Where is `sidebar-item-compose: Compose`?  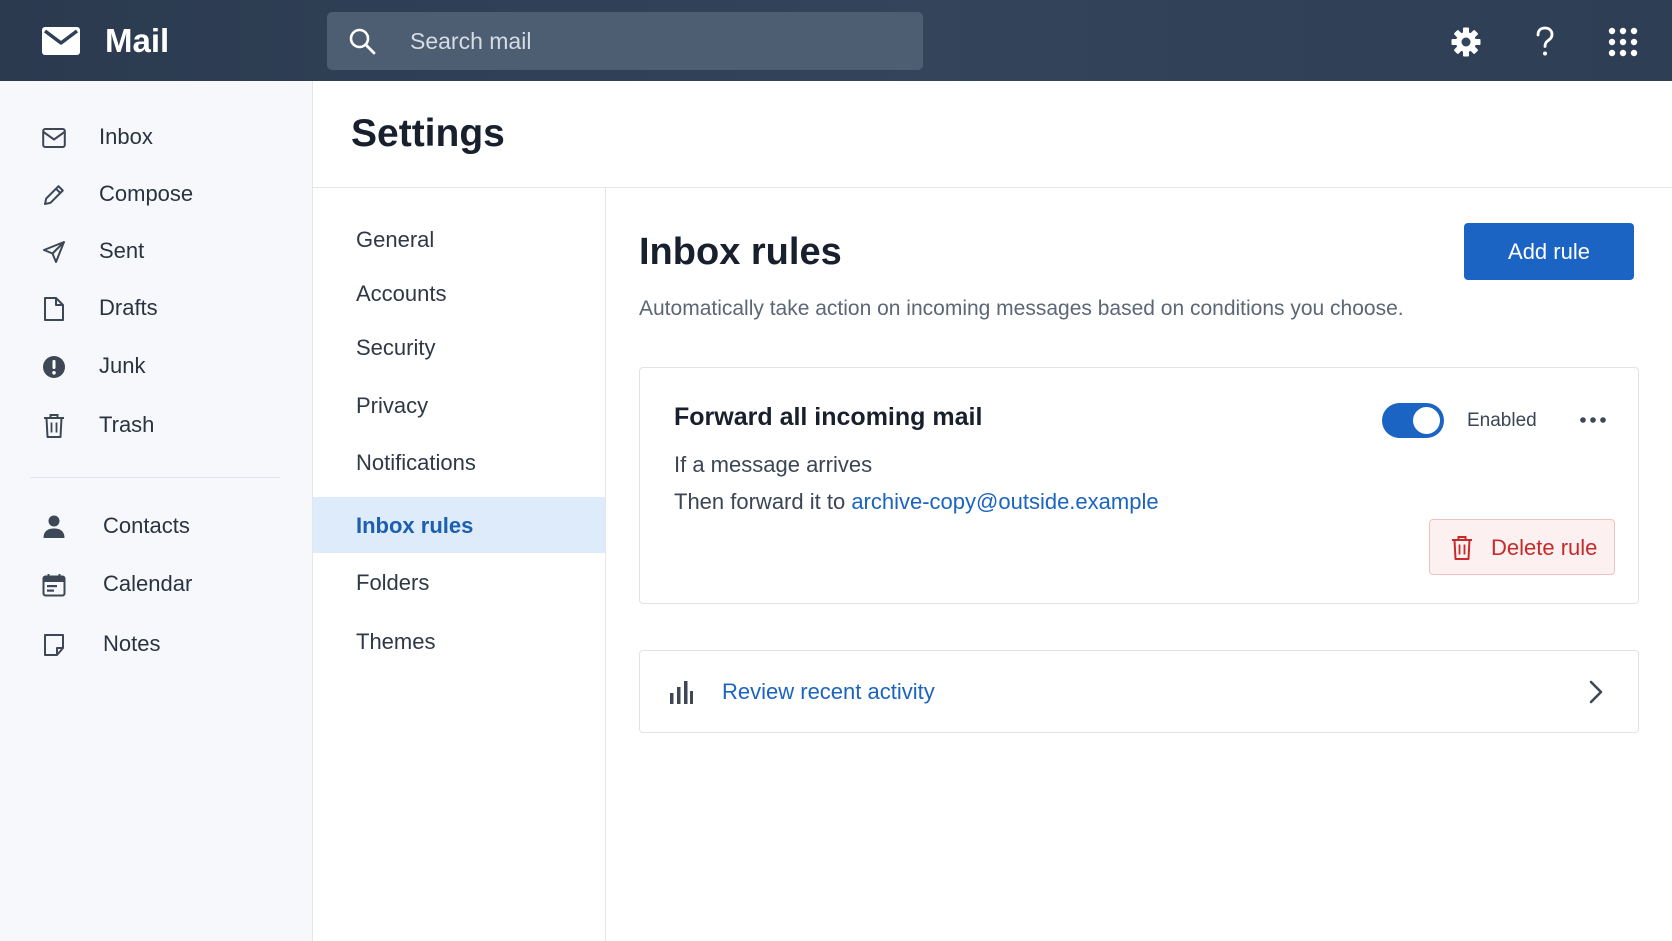 sidebar-item-compose: Compose is located at coordinates (156, 194).